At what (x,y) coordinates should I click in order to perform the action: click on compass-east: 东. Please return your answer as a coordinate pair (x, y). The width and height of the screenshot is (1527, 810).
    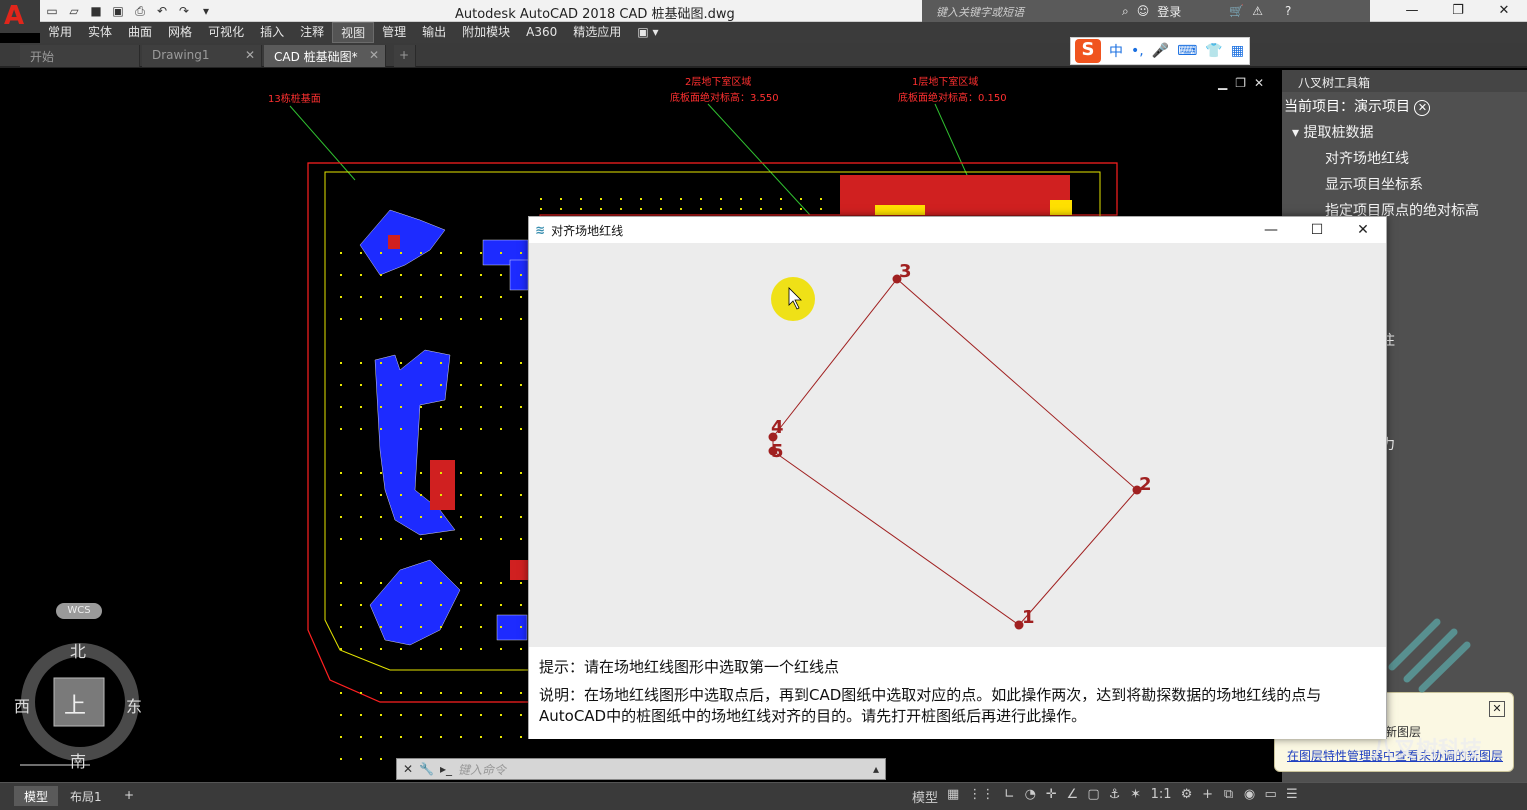
    Looking at the image, I should click on (134, 705).